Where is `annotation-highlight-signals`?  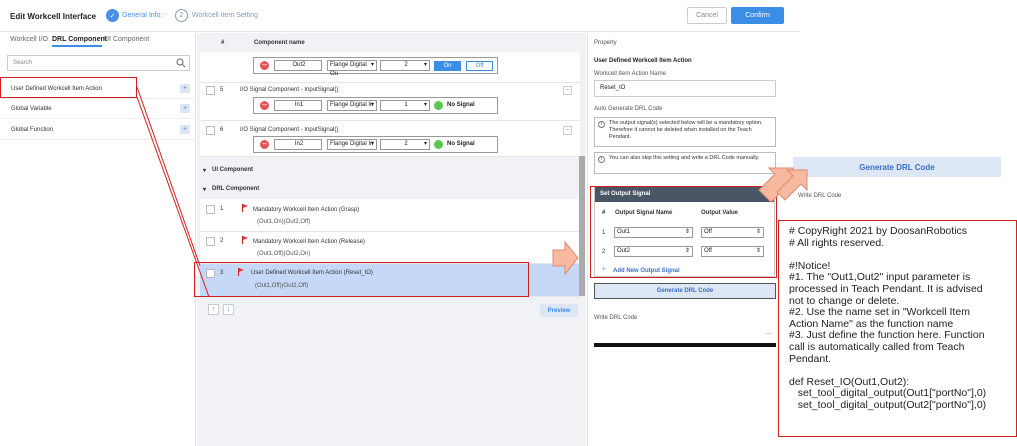
annotation-highlight-signals is located at coordinates (683, 232).